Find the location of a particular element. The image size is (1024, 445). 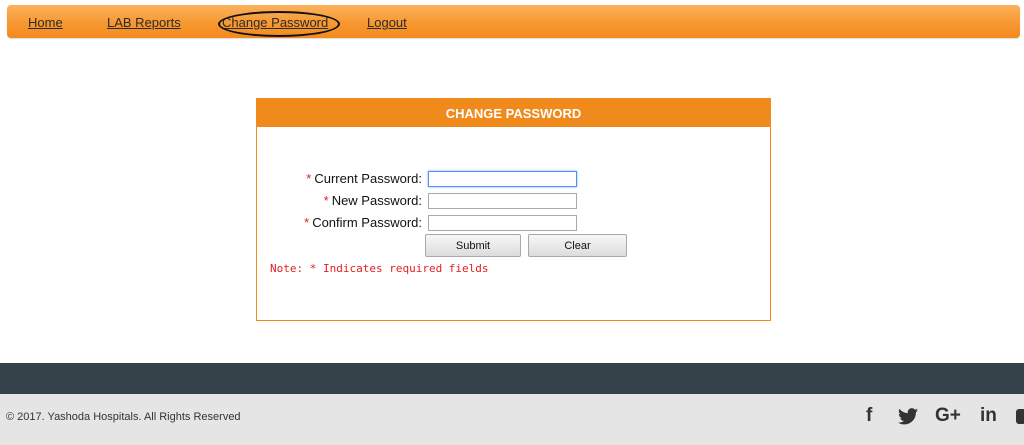

current-password-input is located at coordinates (502, 179).